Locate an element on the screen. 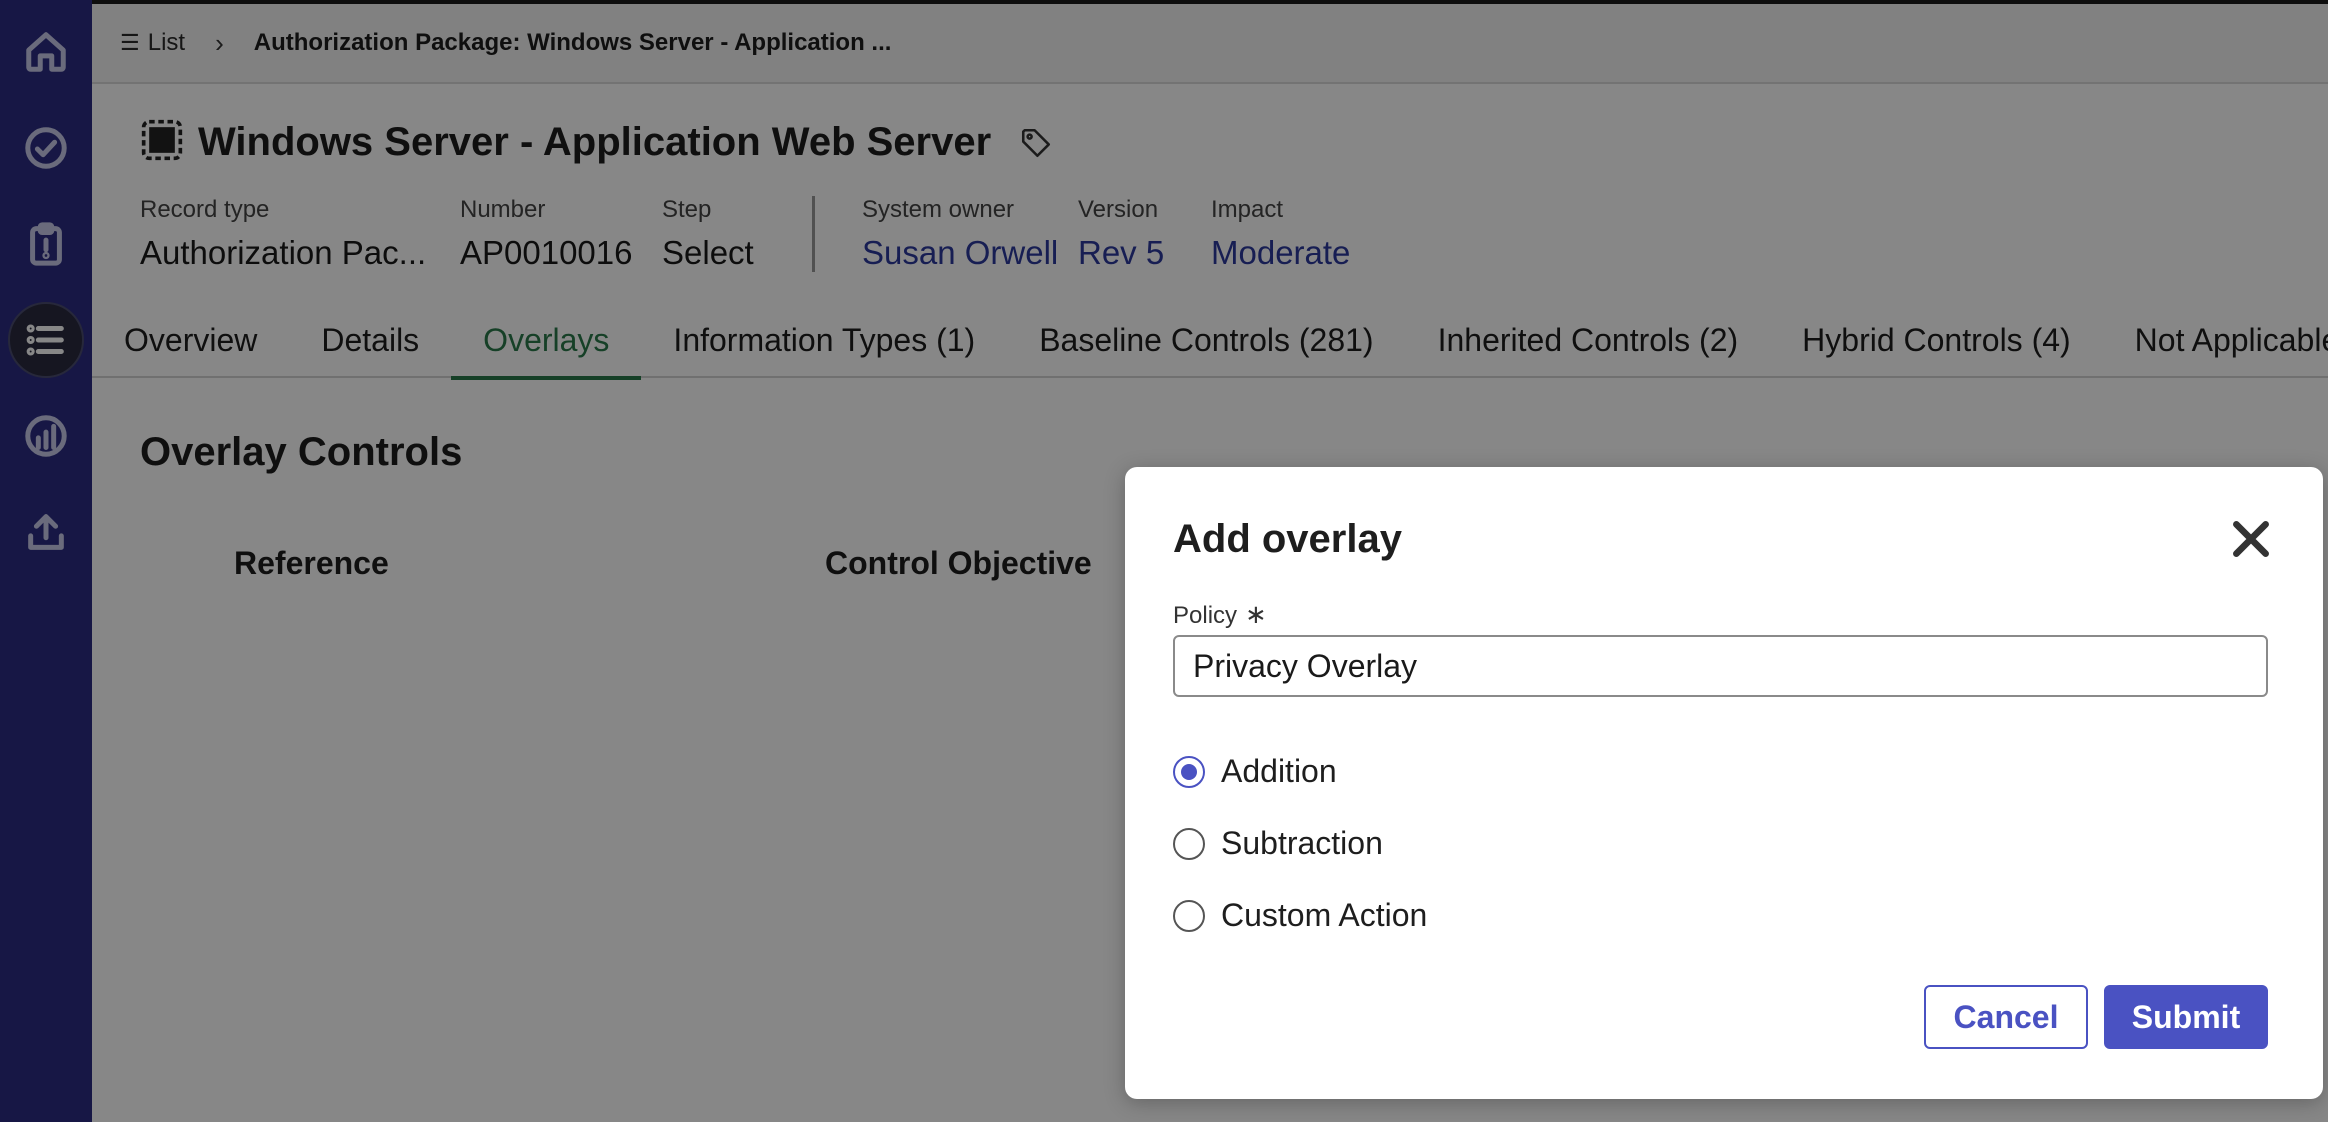  radio-label: Custom Action is located at coordinates (1324, 915).